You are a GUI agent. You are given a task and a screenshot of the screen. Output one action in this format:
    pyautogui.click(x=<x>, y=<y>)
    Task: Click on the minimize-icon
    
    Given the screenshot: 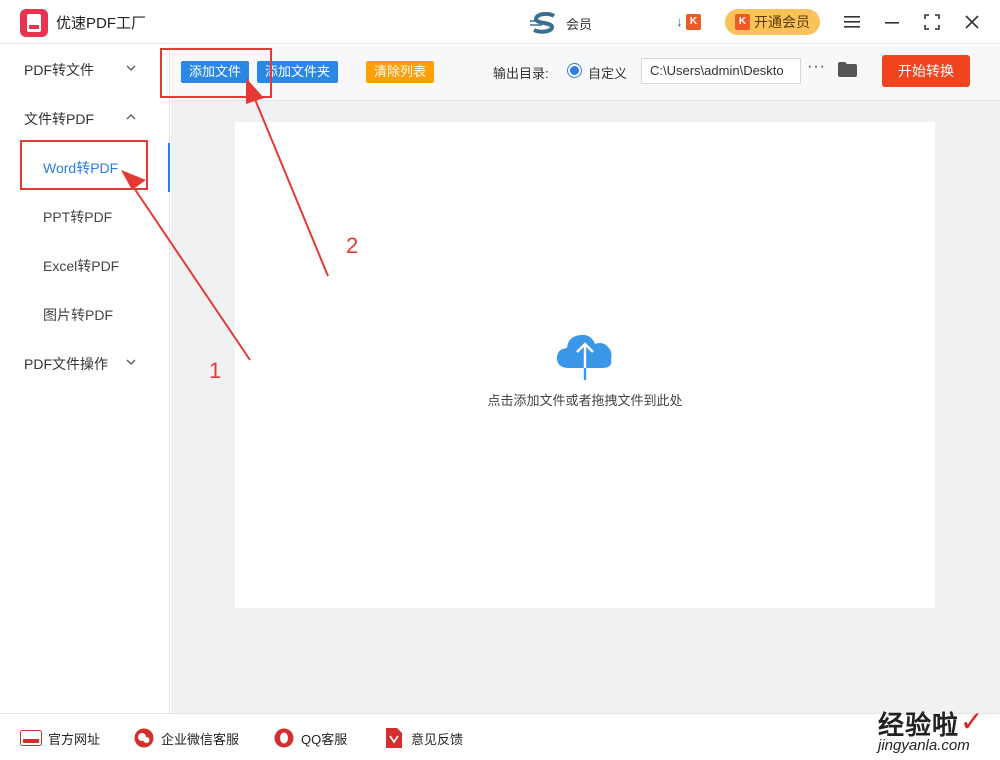 What is the action you would take?
    pyautogui.click(x=892, y=22)
    